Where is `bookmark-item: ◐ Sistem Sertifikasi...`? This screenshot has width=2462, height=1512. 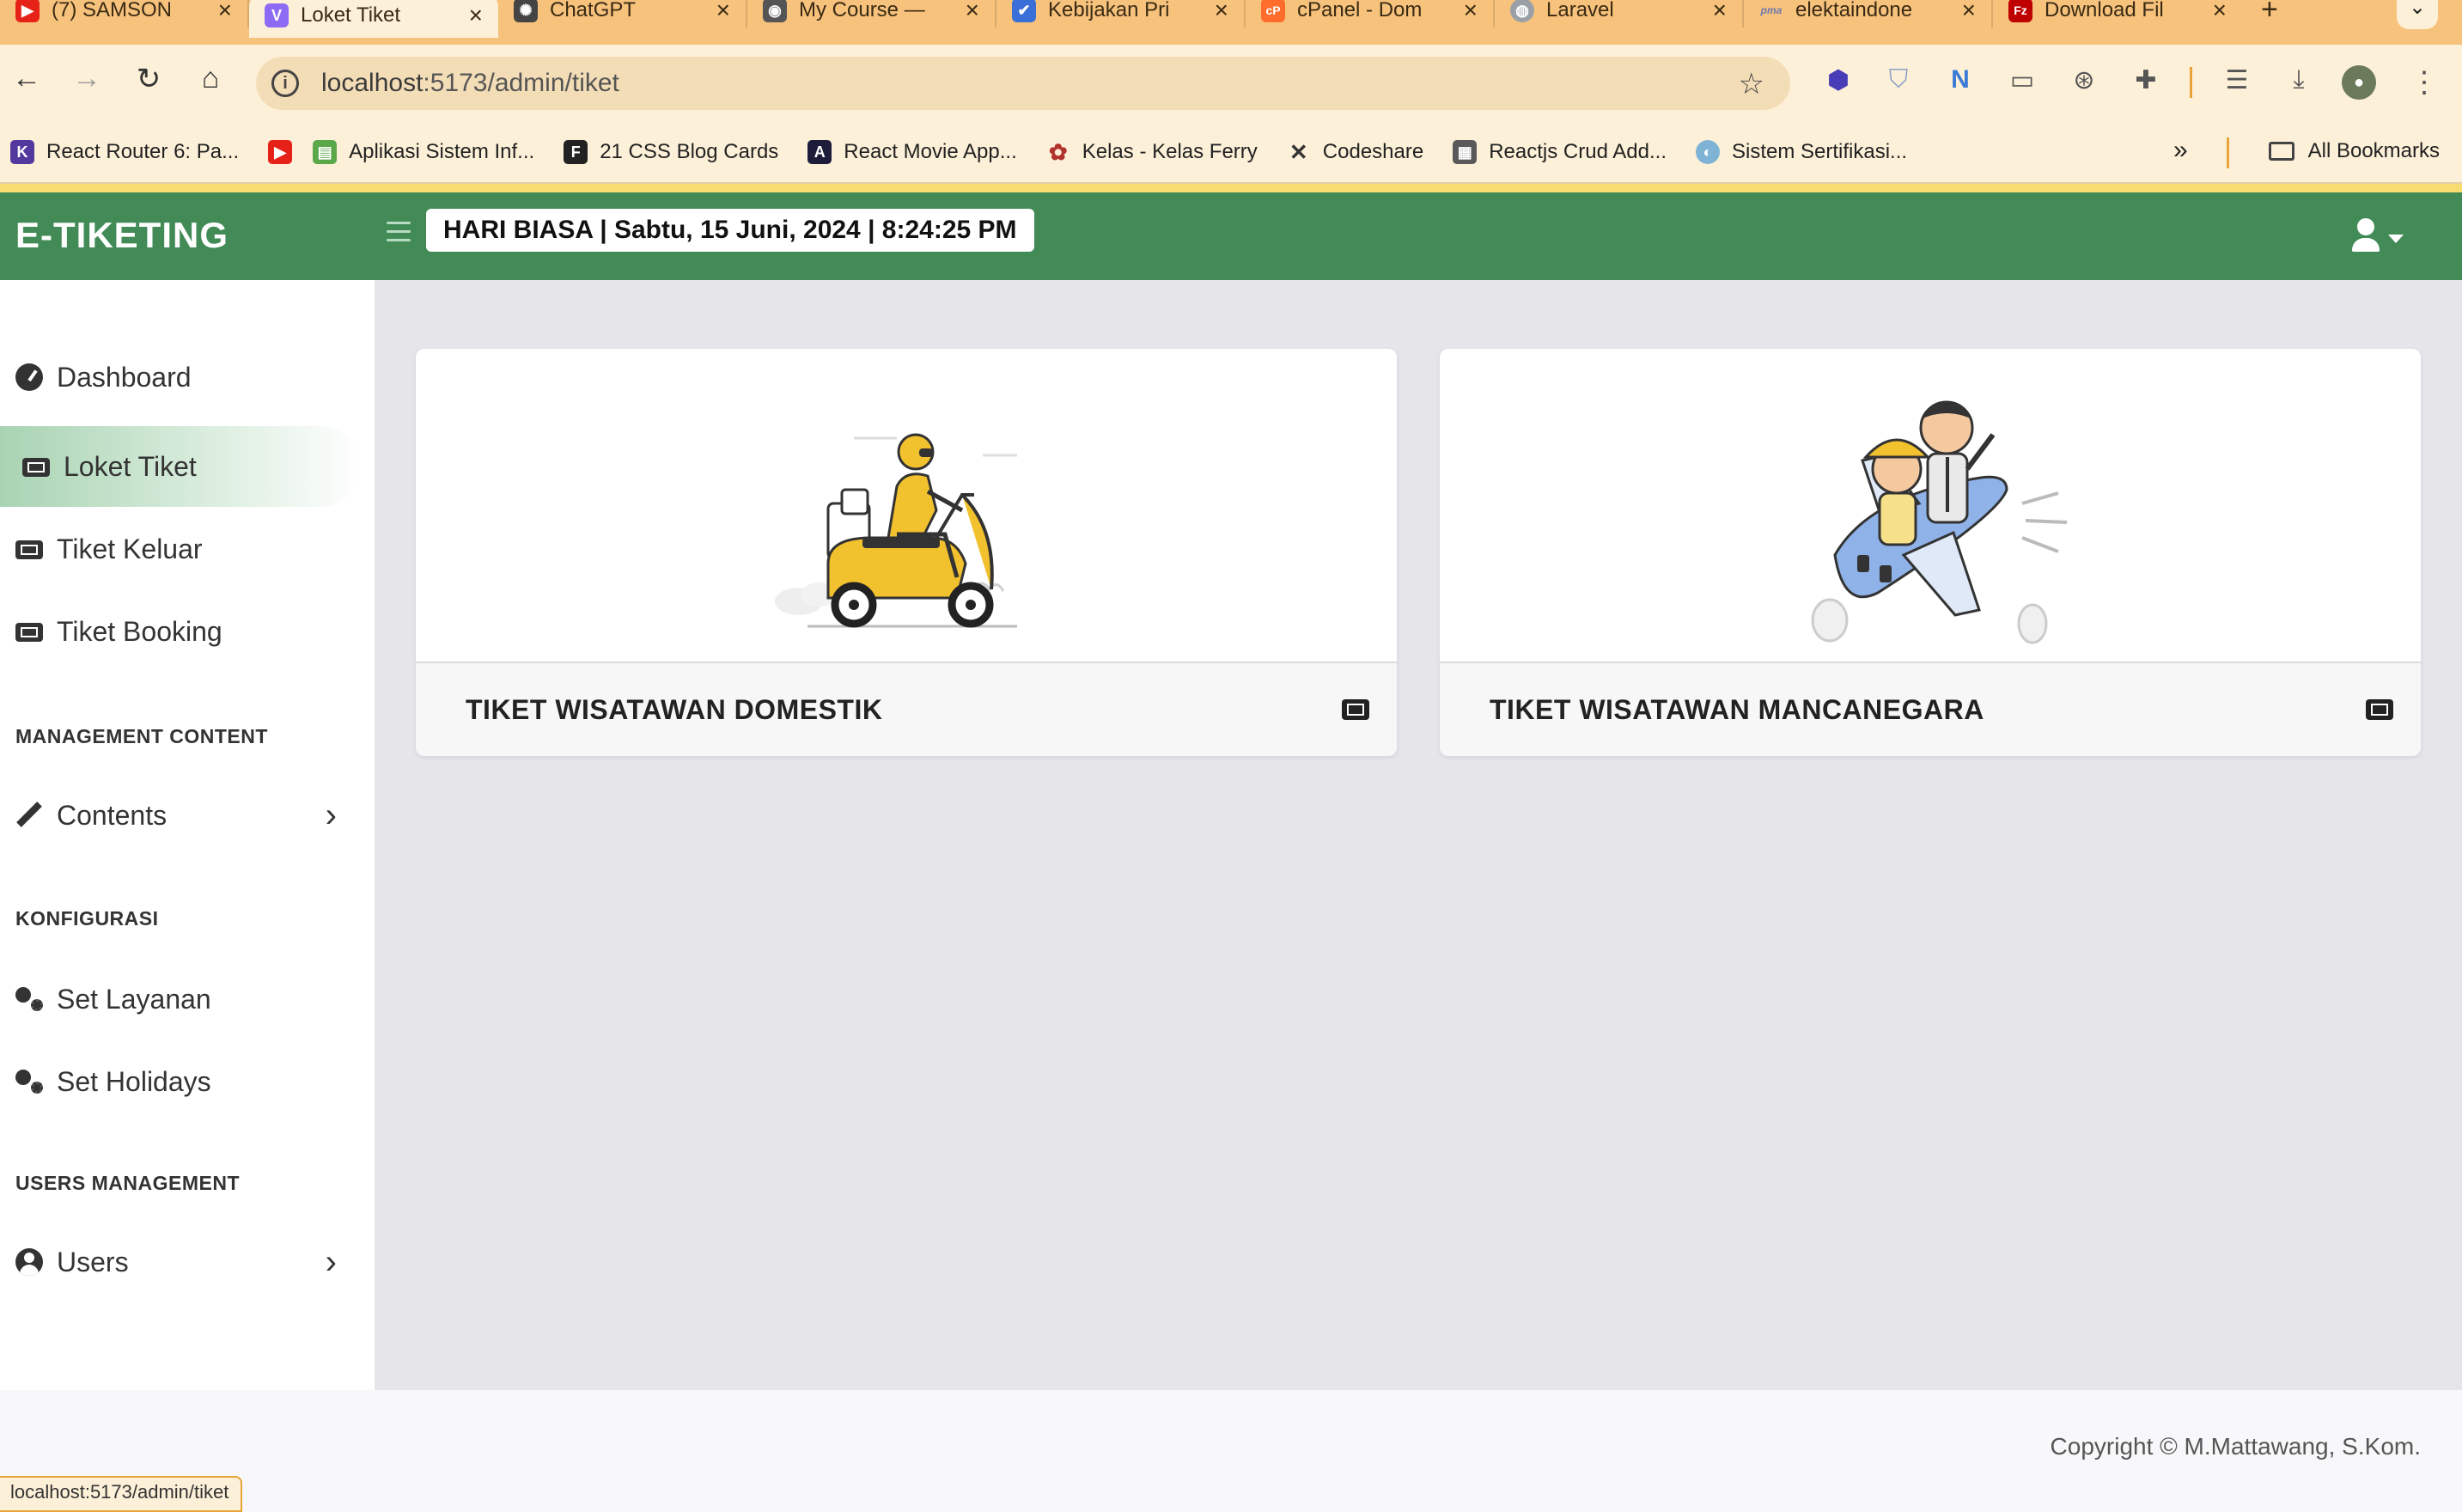 bookmark-item: ◐ Sistem Sertifikasi... is located at coordinates (1801, 152).